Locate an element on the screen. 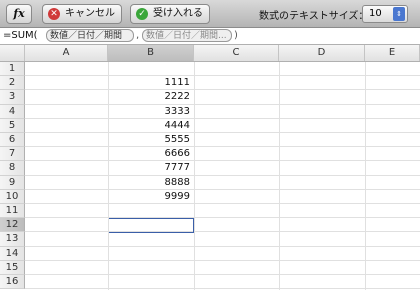 The width and height of the screenshot is (420, 290). row-header: 14 is located at coordinates (12, 253).